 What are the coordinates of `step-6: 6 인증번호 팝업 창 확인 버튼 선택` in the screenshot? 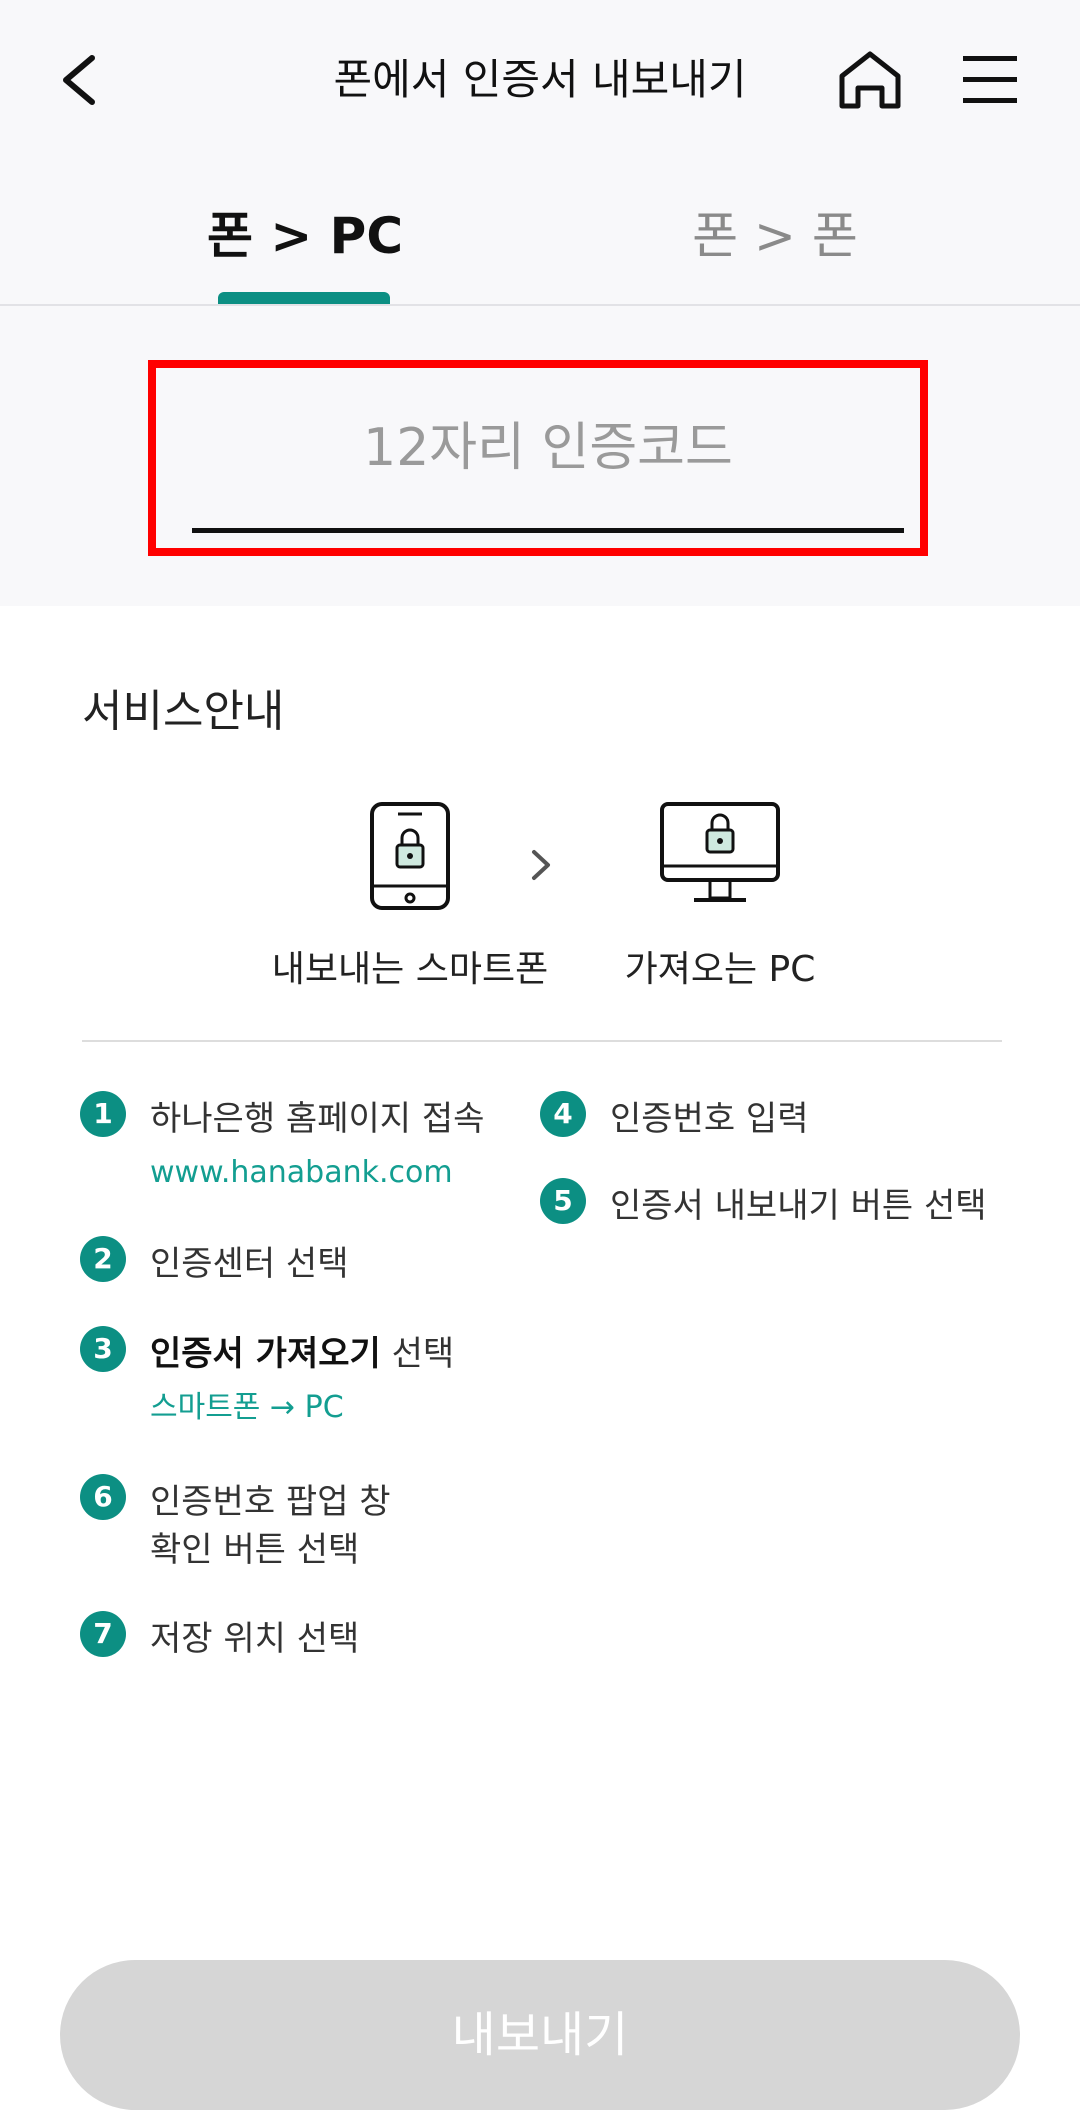 It's located at (235, 1524).